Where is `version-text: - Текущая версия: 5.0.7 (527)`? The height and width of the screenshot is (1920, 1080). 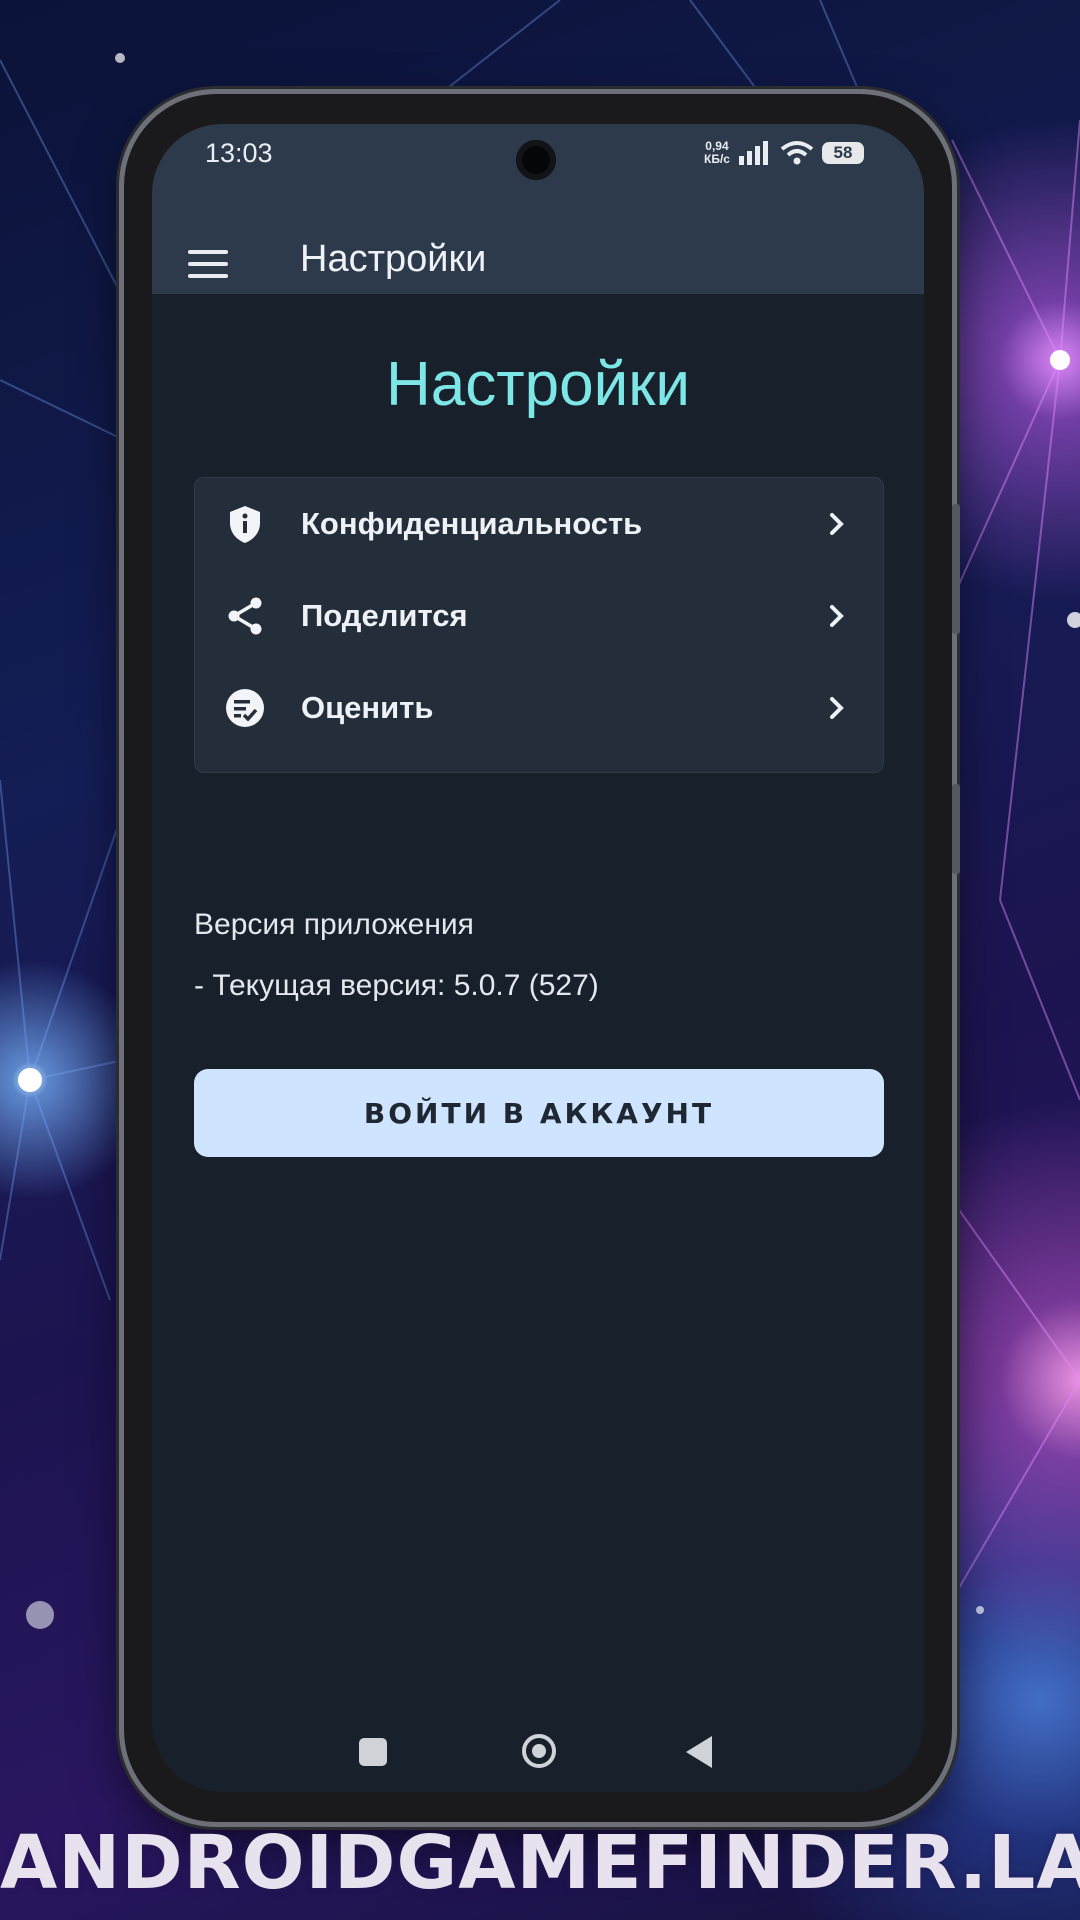
version-text: - Текущая версия: 5.0.7 (527) is located at coordinates (396, 985).